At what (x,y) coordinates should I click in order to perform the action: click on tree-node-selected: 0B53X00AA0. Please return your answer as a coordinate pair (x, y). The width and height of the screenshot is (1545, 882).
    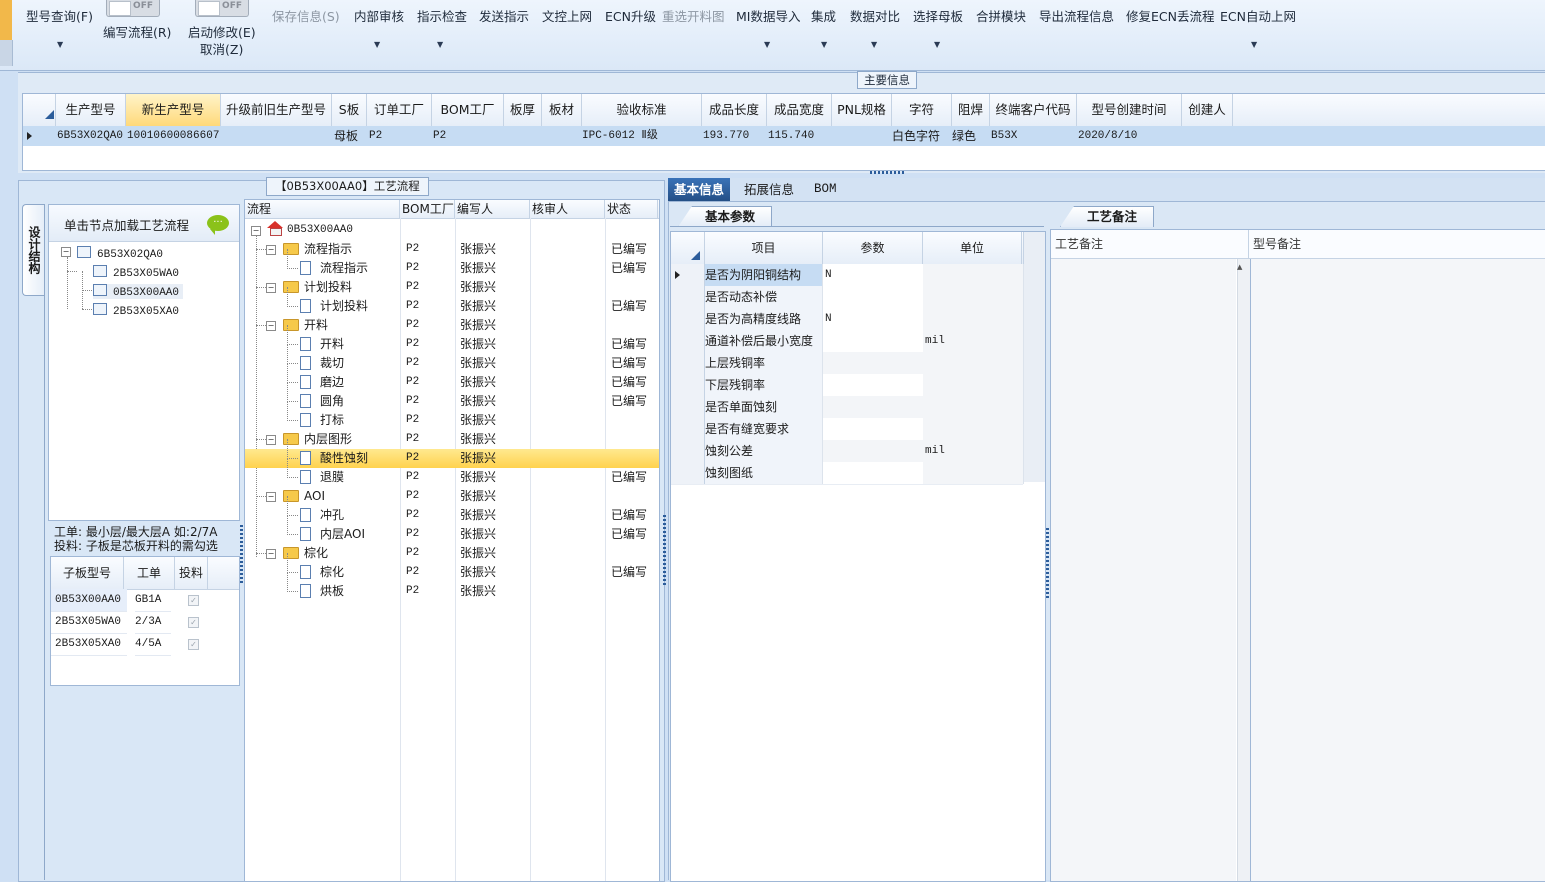
    Looking at the image, I should click on (138, 291).